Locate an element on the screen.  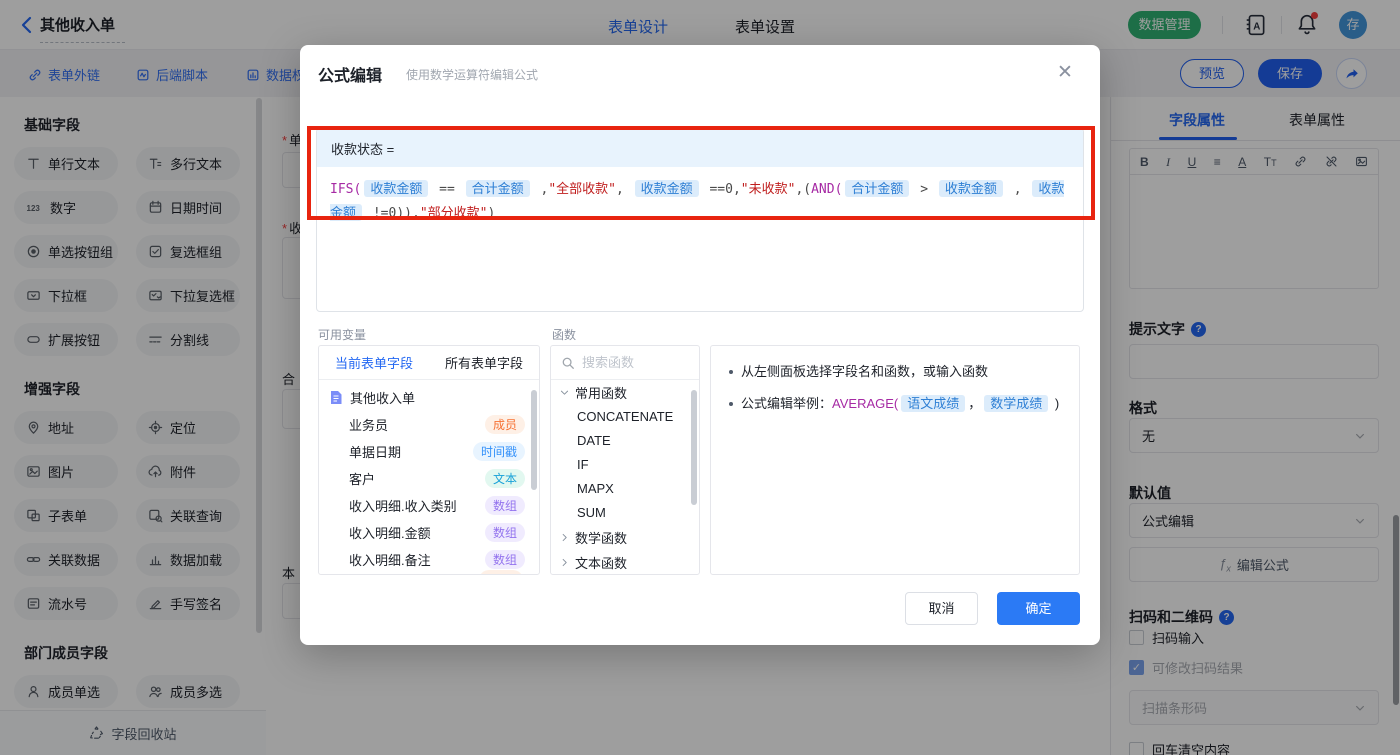
variable-row: 收入明细.金额 数组 is located at coordinates (429, 532).